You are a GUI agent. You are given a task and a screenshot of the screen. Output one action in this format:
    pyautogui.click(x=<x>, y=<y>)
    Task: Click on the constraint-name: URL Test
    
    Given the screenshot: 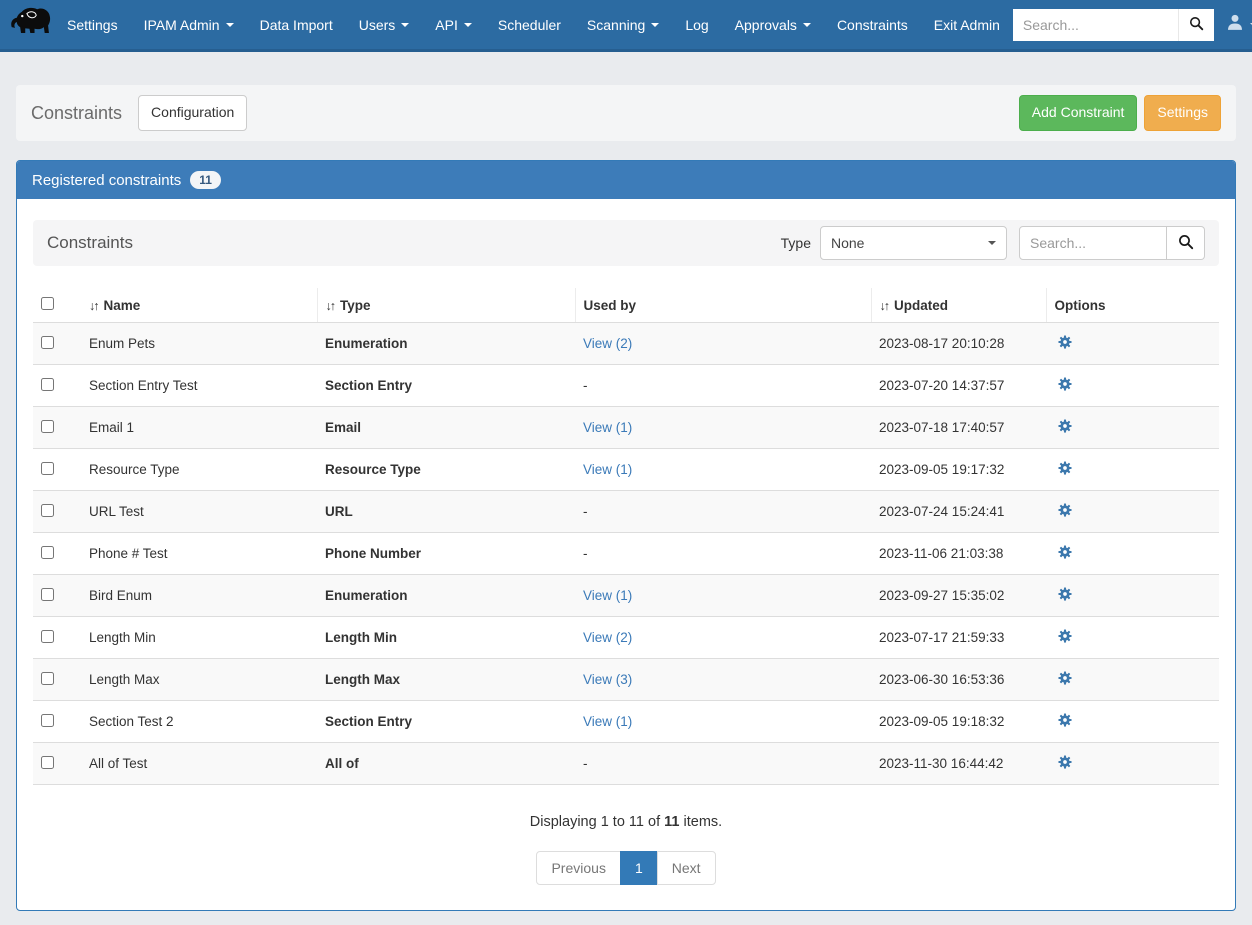 What is the action you would take?
    pyautogui.click(x=199, y=511)
    